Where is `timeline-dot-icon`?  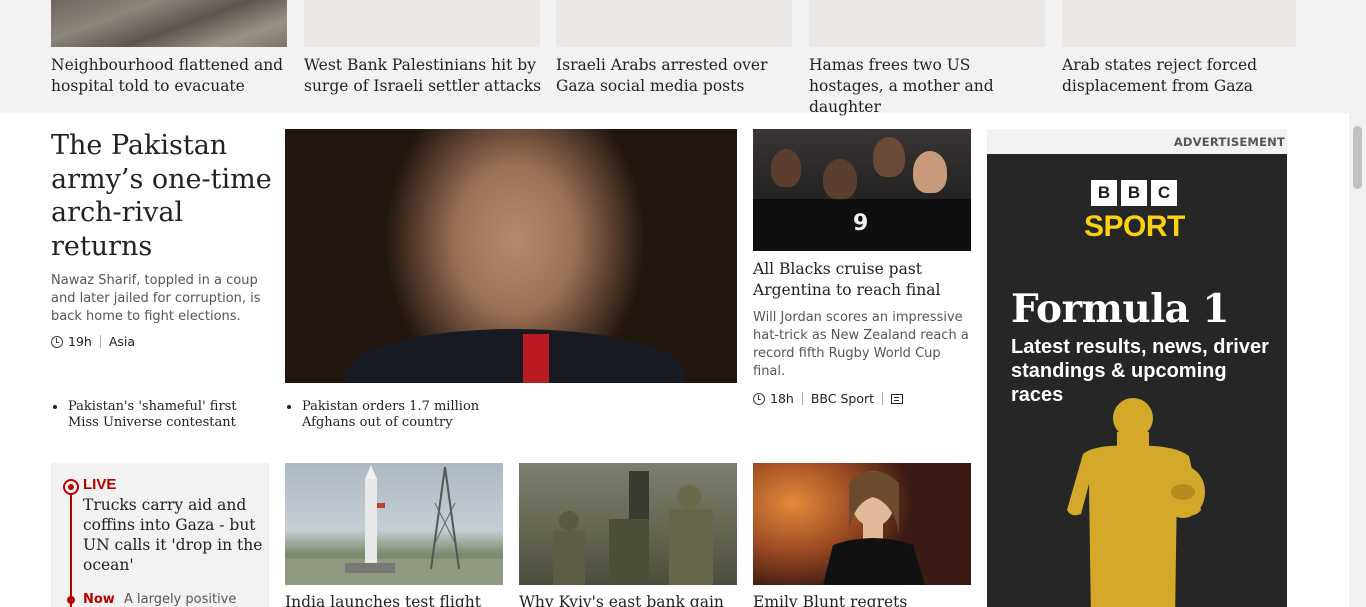
timeline-dot-icon is located at coordinates (71, 600).